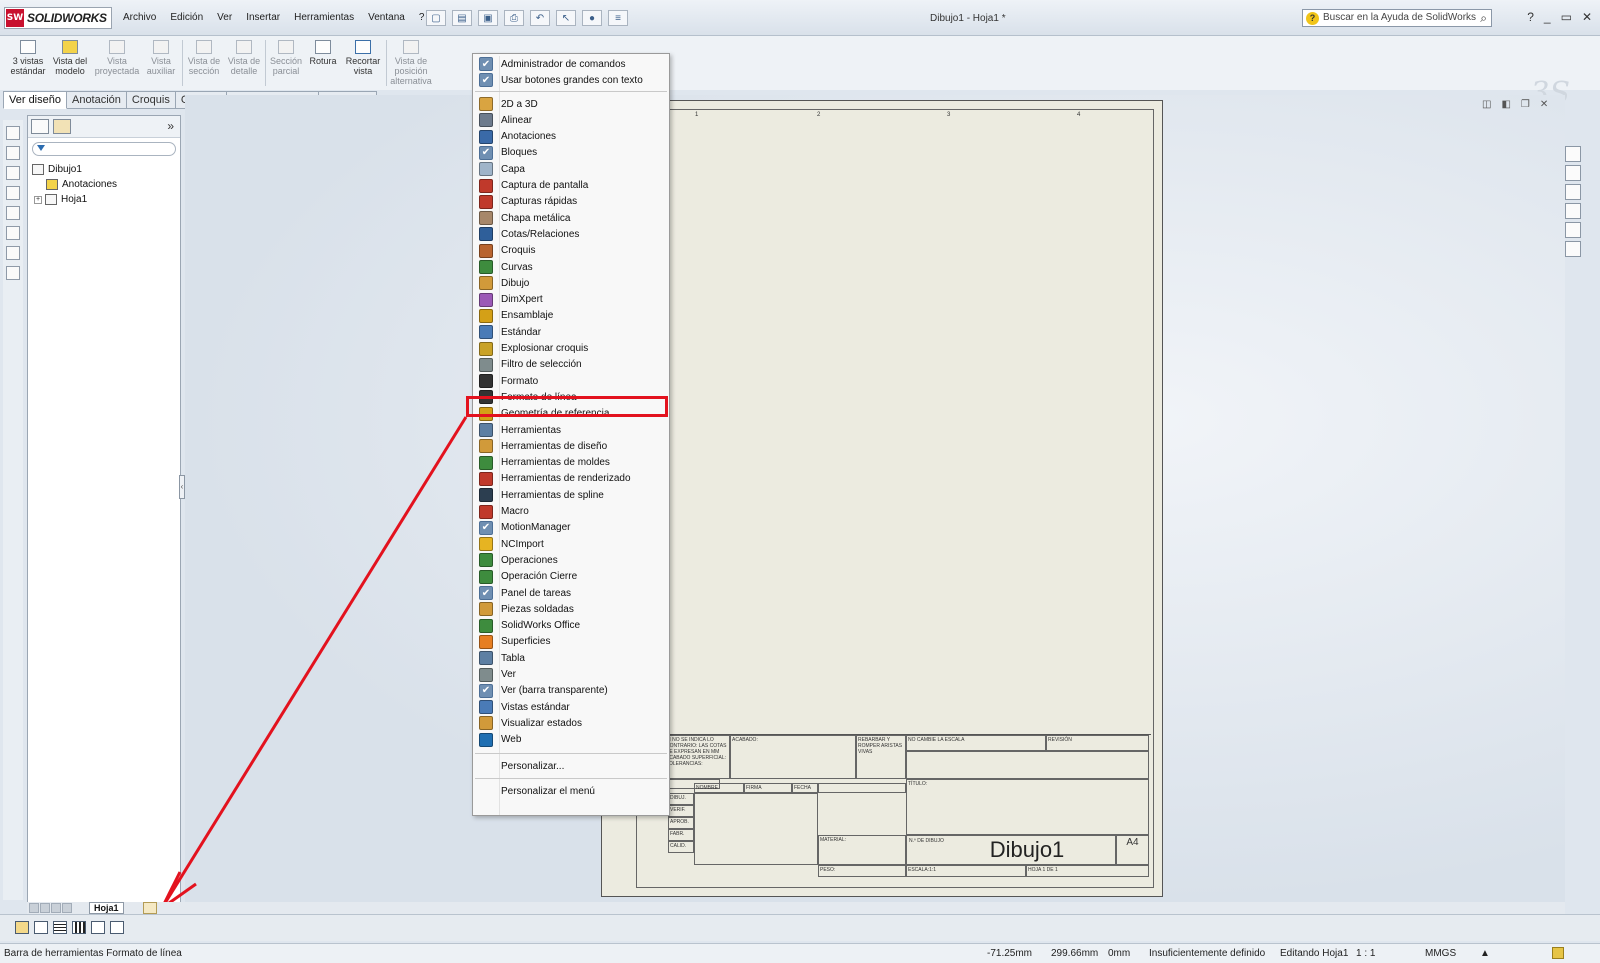 This screenshot has width=1600, height=963. What do you see at coordinates (98, 927) in the screenshot?
I see `hide-show-edges-icon` at bounding box center [98, 927].